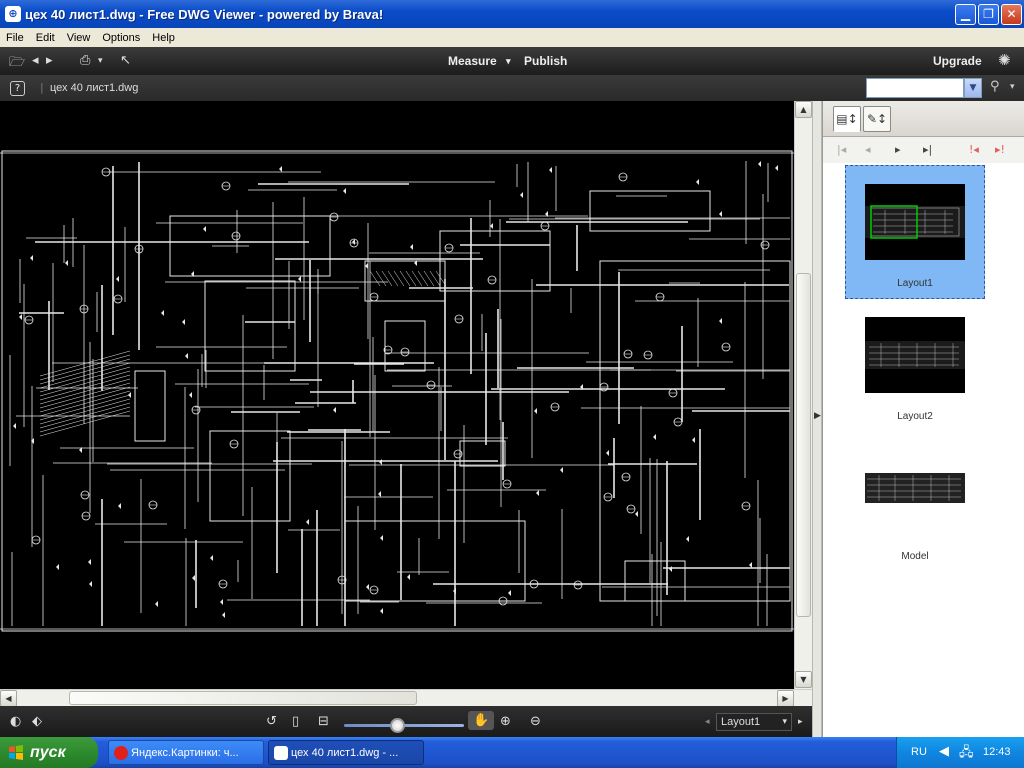  I want to click on open-folder-icon: 🗁, so click(17, 64).